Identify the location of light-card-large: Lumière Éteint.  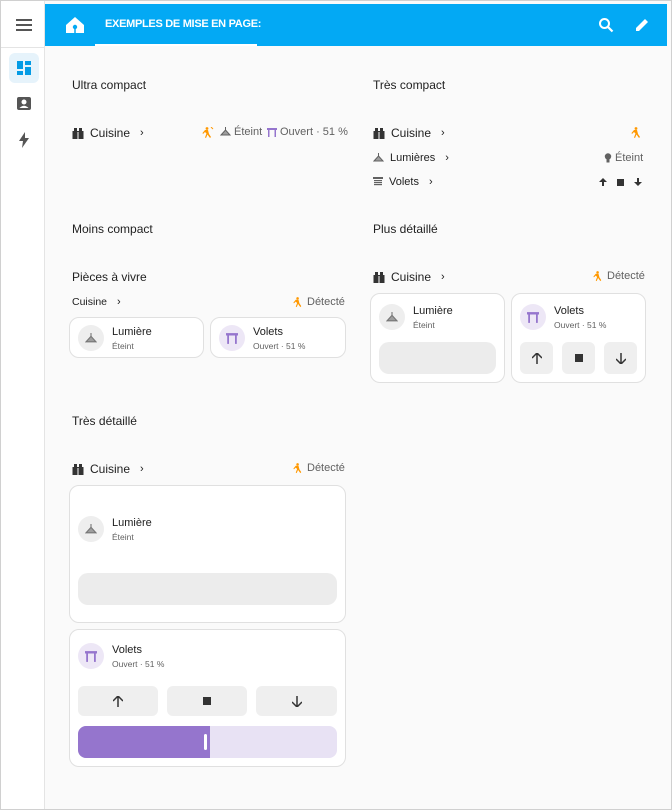
(207, 554).